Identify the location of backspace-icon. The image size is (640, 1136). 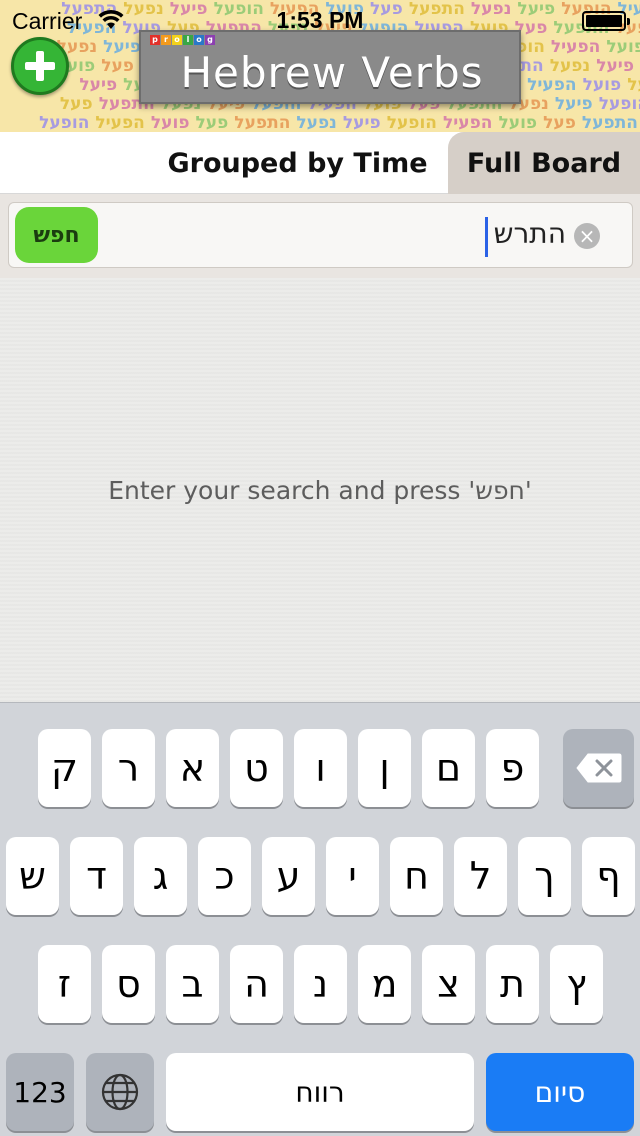
(598, 768).